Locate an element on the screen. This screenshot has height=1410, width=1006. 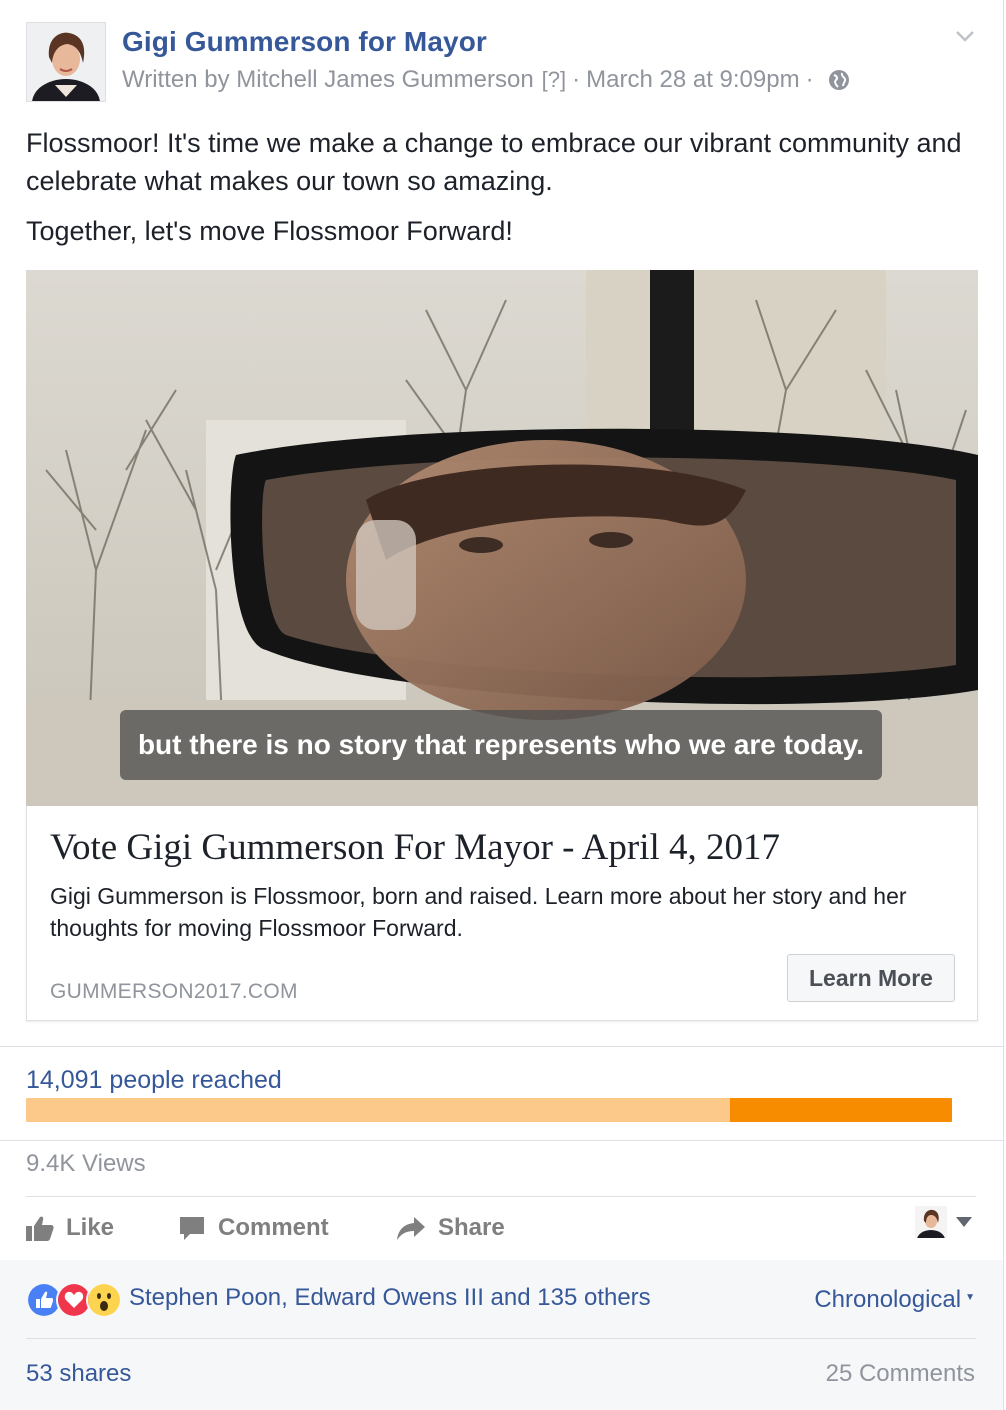
comment-bubble-icon is located at coordinates (192, 1228).